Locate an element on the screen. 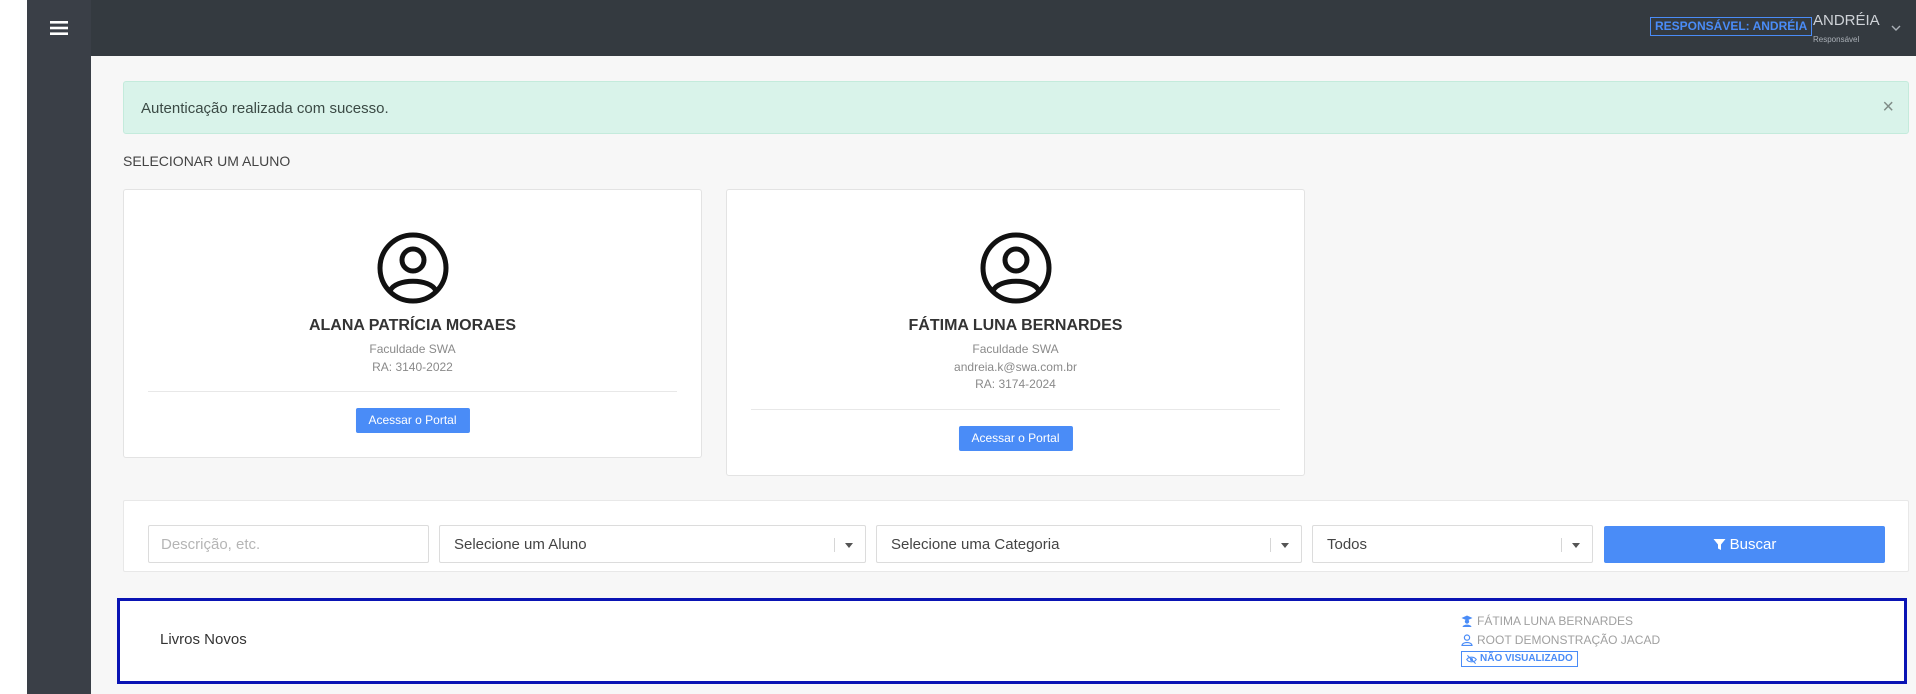 The width and height of the screenshot is (1916, 694). category-select-value: Selecione uma Categoria is located at coordinates (975, 544).